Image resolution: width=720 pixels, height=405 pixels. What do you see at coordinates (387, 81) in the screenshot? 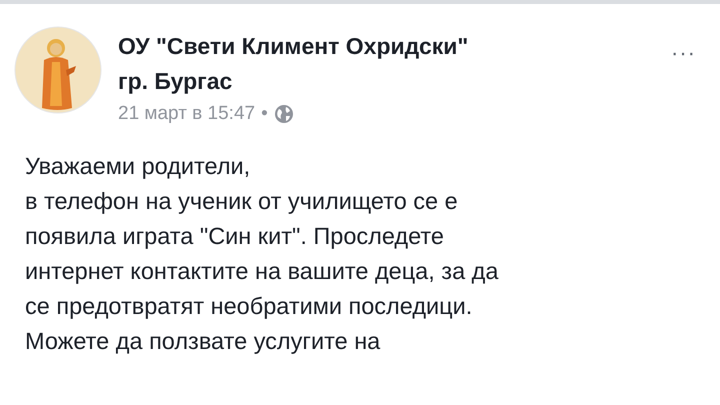
I see `page-name: гр. Бургас` at bounding box center [387, 81].